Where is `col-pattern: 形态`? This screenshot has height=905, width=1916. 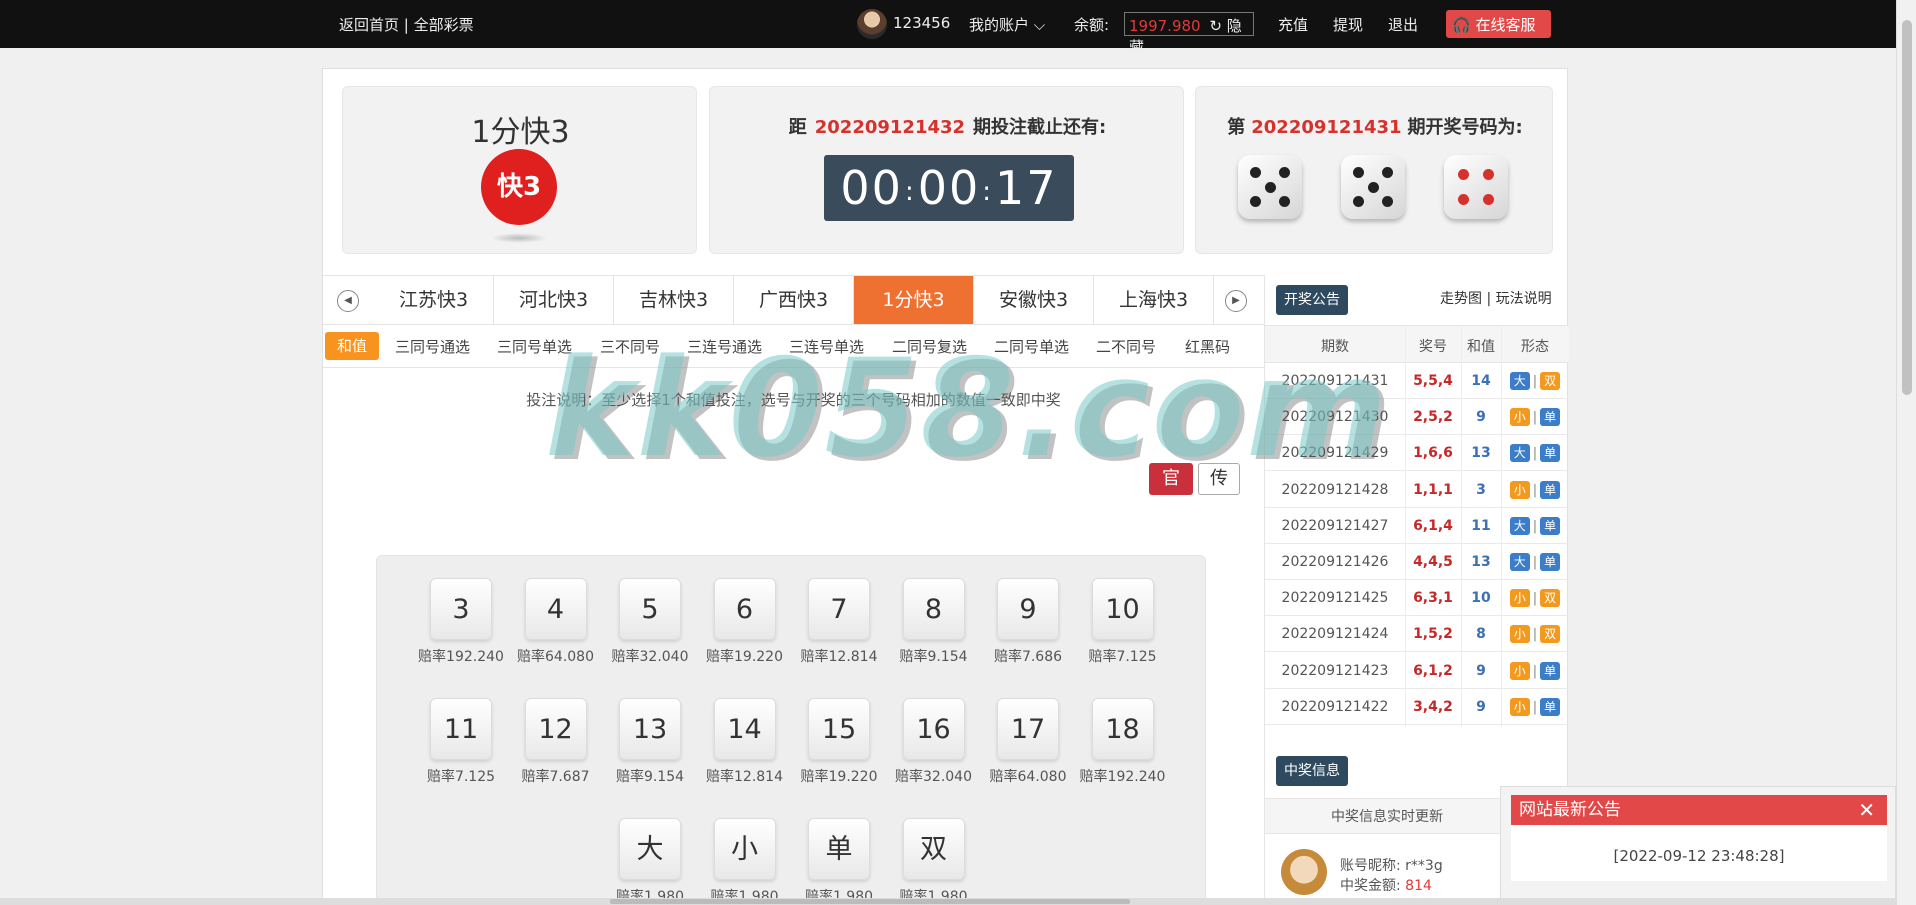 col-pattern: 形态 is located at coordinates (1535, 347).